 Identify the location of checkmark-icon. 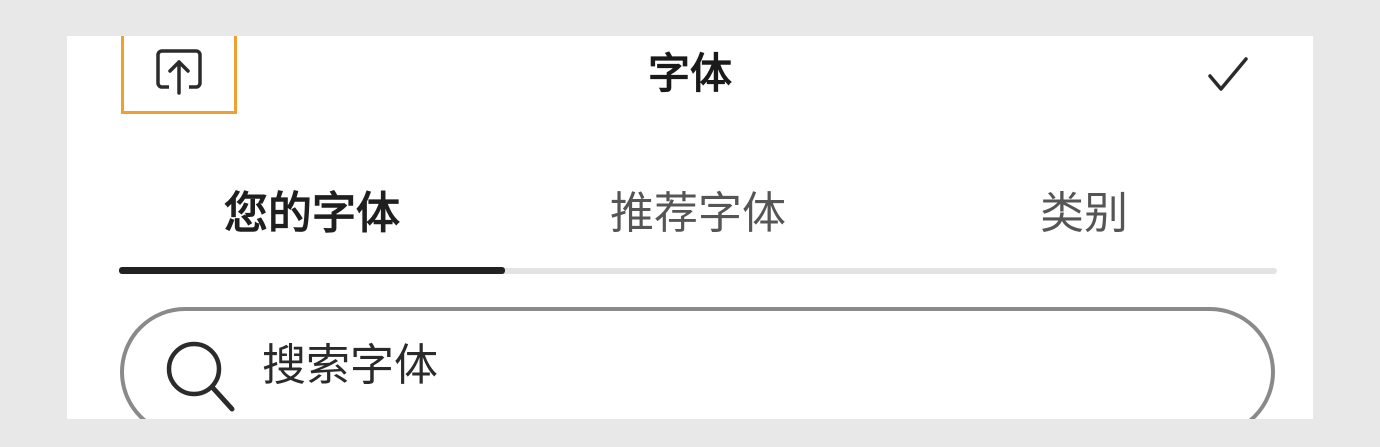
(1228, 77).